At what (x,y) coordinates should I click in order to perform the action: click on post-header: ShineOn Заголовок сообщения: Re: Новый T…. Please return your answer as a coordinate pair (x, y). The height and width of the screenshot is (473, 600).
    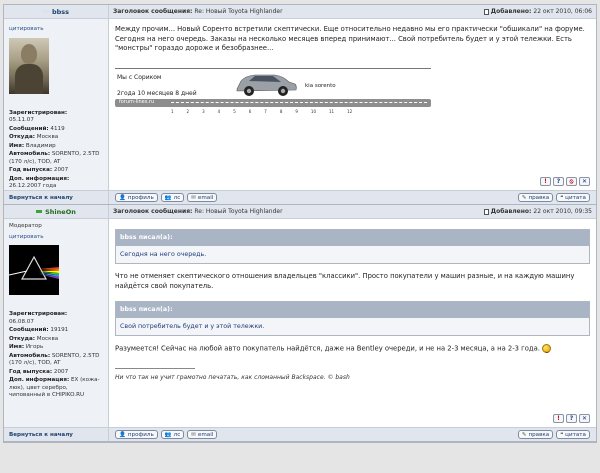
    Looking at the image, I should click on (300, 212).